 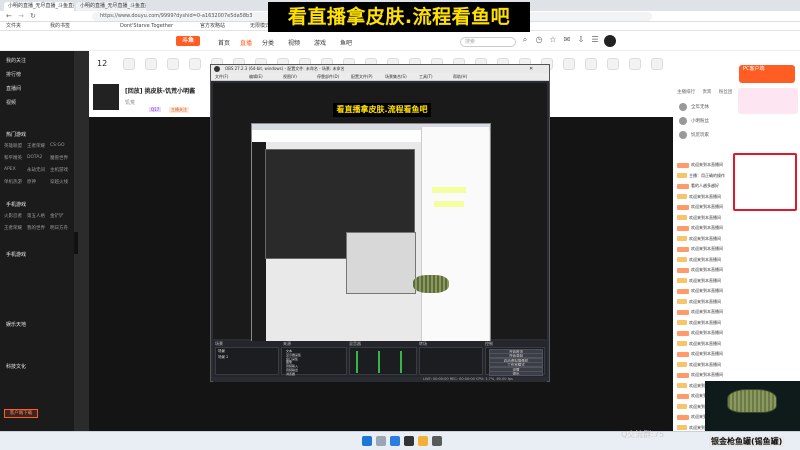 I want to click on bookmark: Dont'Starve Together, so click(x=146, y=26).